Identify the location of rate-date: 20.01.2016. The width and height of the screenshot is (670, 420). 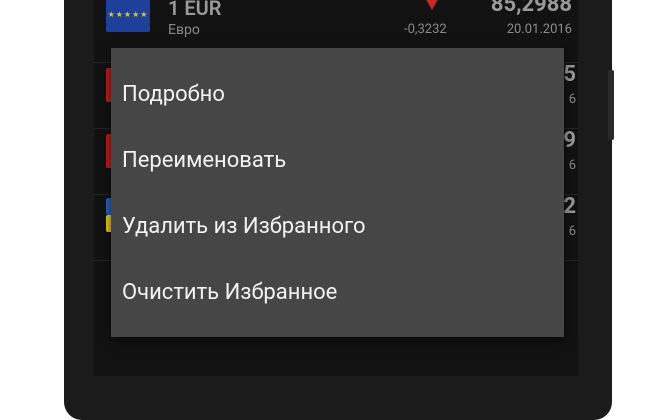
(539, 29).